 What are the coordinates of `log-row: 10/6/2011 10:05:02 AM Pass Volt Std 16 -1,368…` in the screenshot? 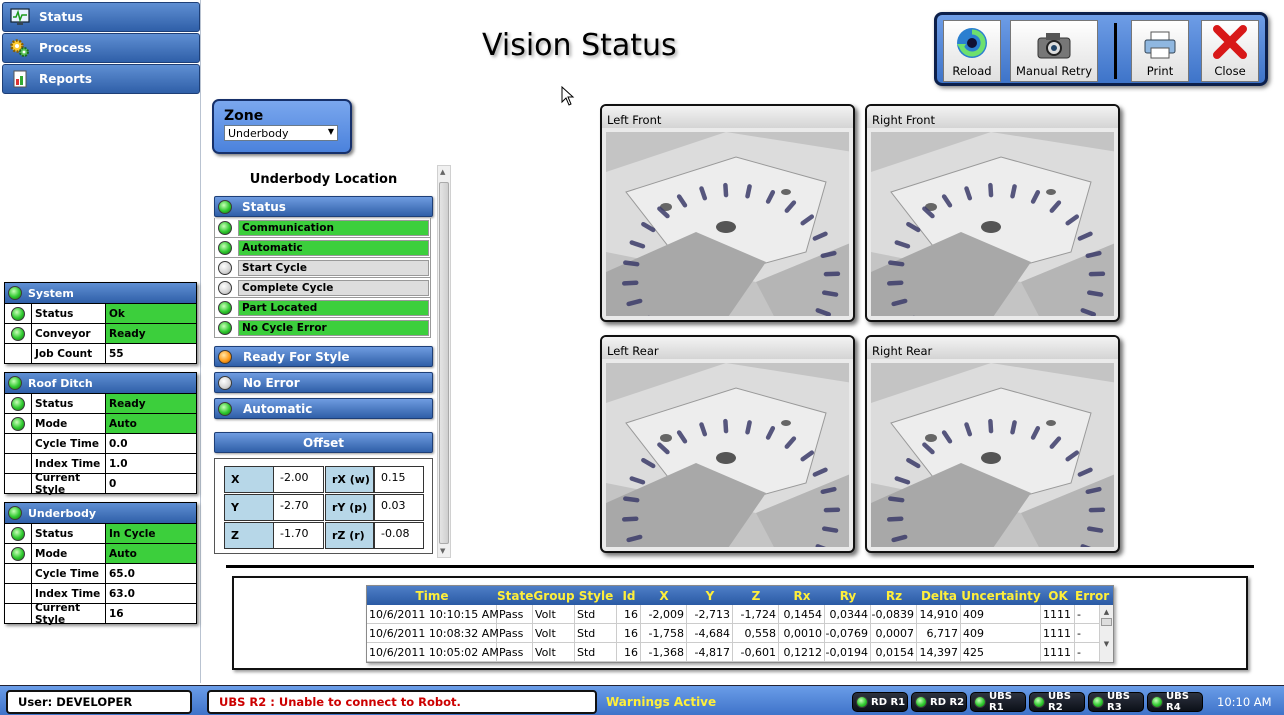 It's located at (740, 652).